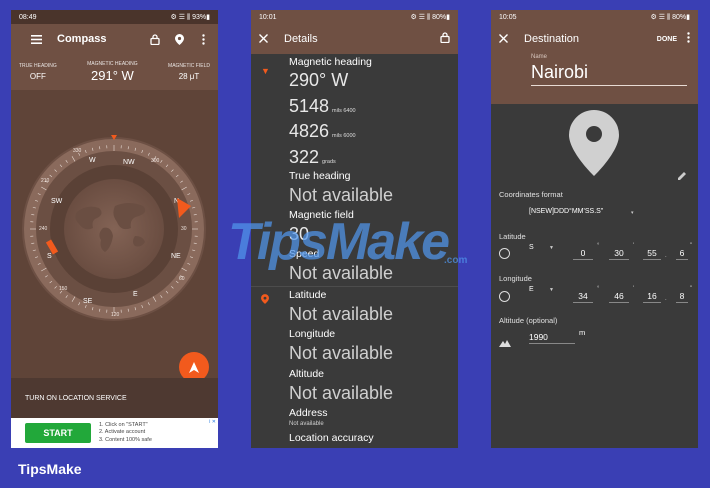 The height and width of the screenshot is (488, 710). I want to click on true-heading-value: Not available, so click(341, 195).